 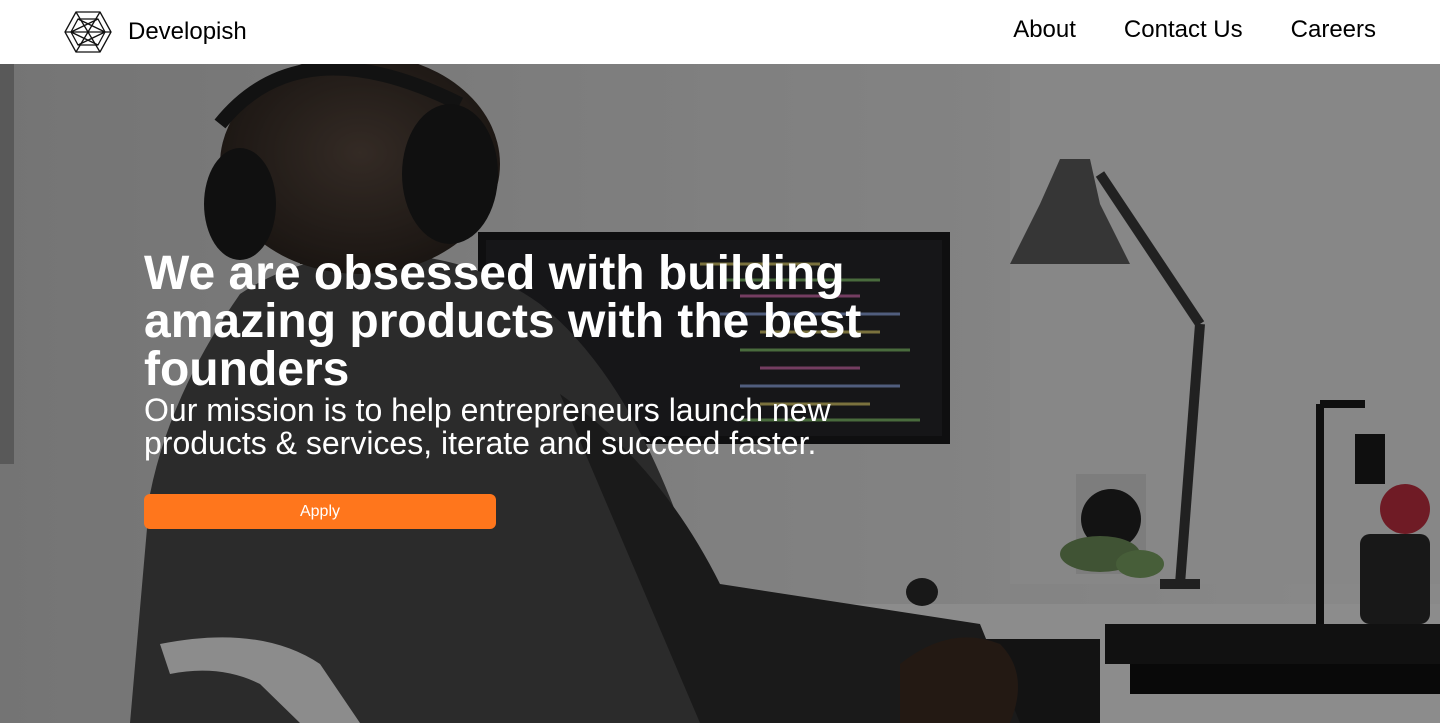 I want to click on apply-button: Apply, so click(x=320, y=511).